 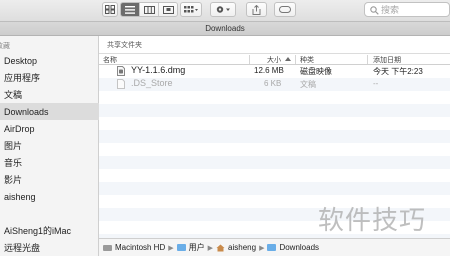 I want to click on sidebar-item-documents: 文稿, so click(x=49, y=94).